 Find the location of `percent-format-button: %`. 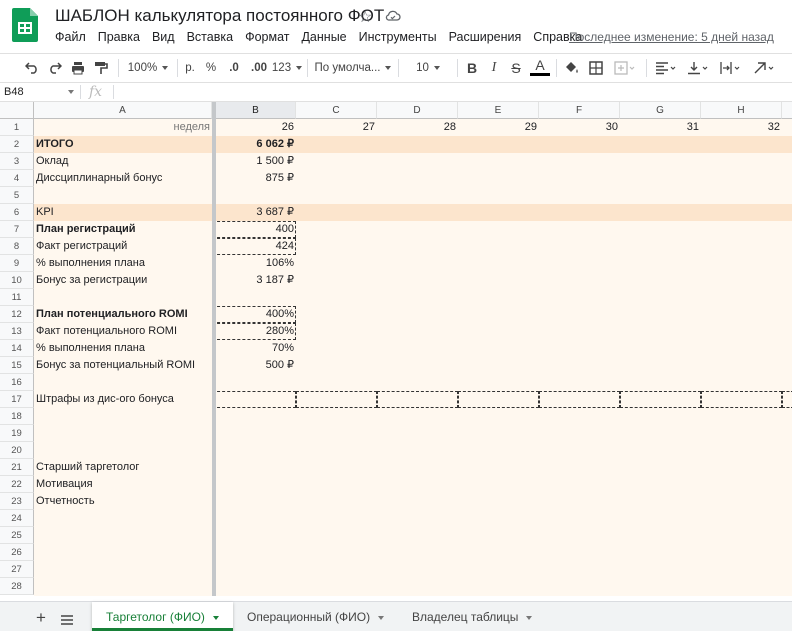

percent-format-button: % is located at coordinates (211, 68).